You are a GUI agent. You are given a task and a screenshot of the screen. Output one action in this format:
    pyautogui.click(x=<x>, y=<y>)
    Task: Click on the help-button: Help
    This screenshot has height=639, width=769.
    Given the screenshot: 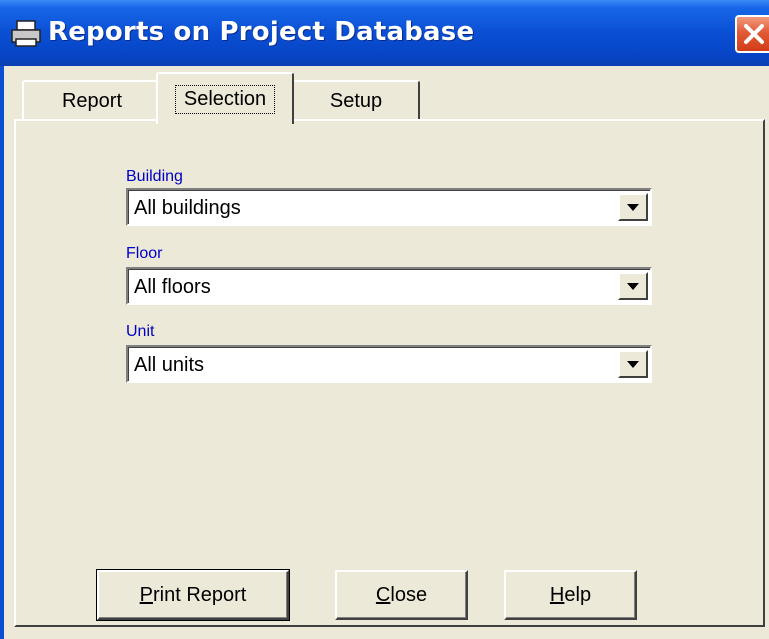 What is the action you would take?
    pyautogui.click(x=570, y=595)
    